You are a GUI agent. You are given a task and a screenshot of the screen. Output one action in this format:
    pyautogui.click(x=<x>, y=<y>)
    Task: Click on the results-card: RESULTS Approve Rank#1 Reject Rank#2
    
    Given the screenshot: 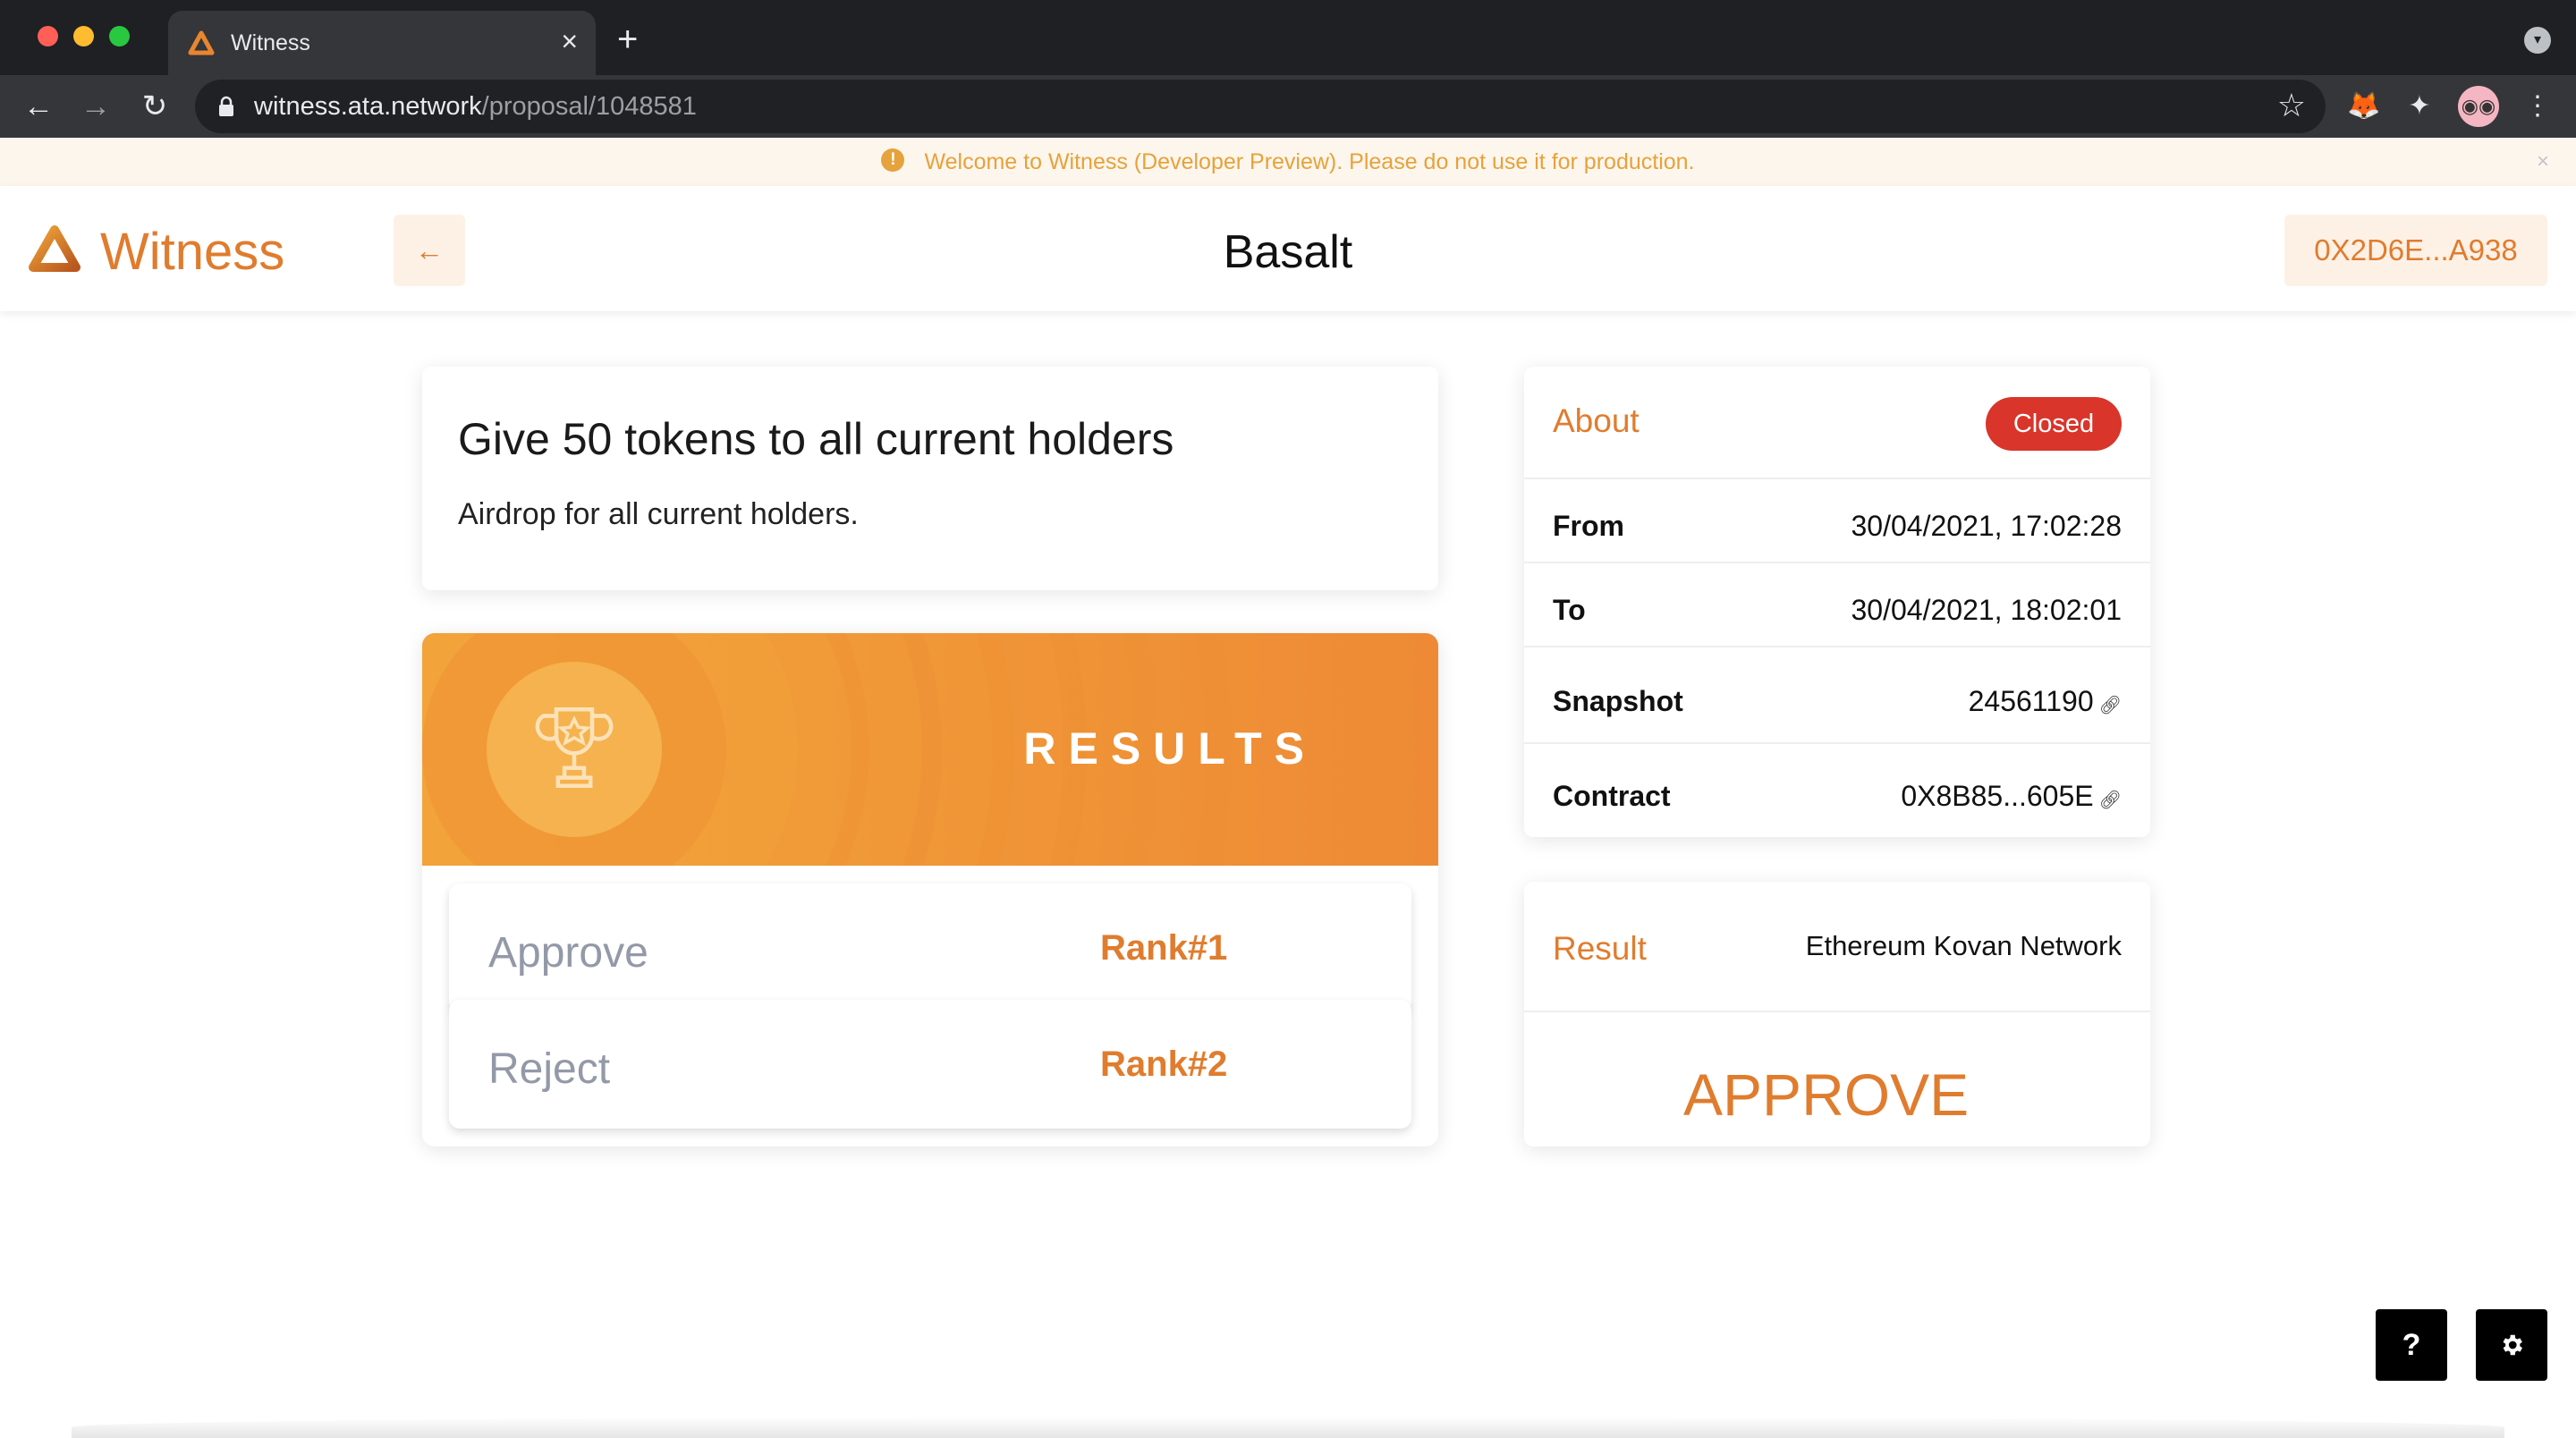 What is the action you would take?
    pyautogui.click(x=930, y=889)
    